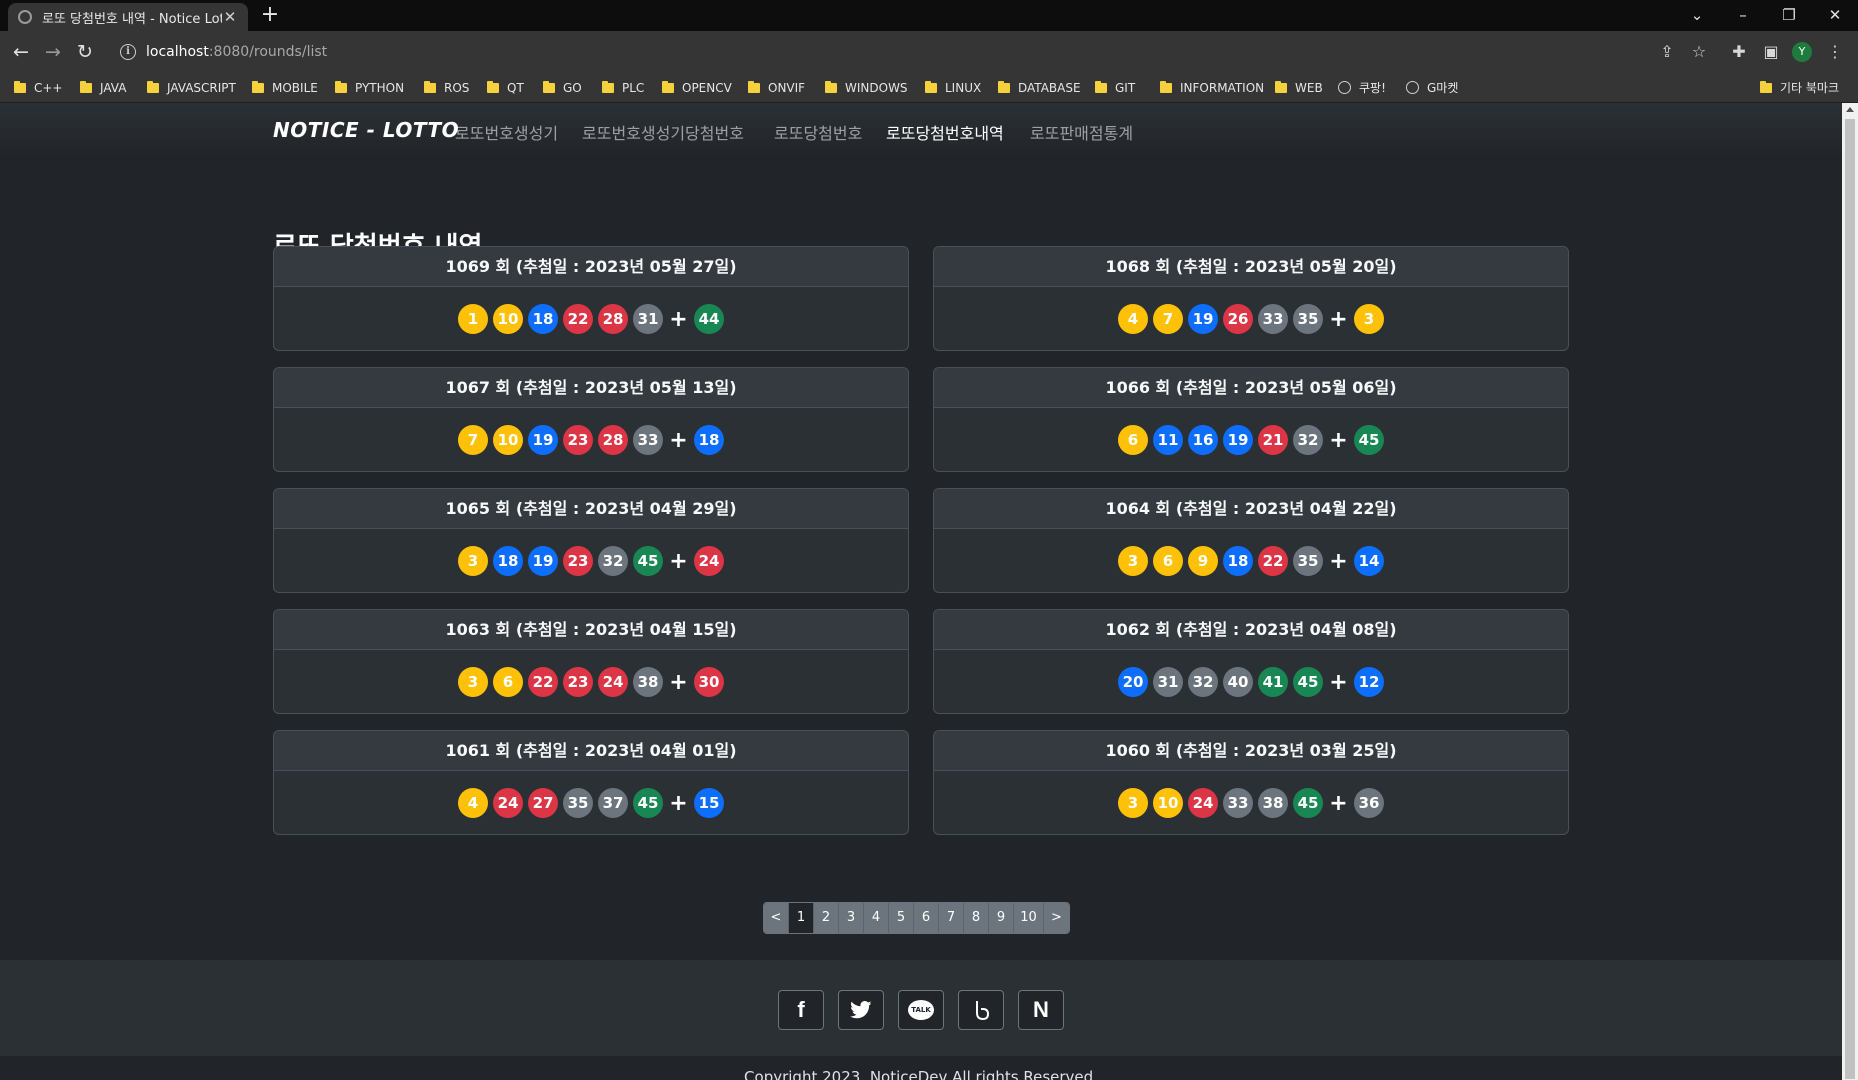 The width and height of the screenshot is (1858, 1080). Describe the element at coordinates (901, 918) in the screenshot. I see `pagination-page: 5` at that location.